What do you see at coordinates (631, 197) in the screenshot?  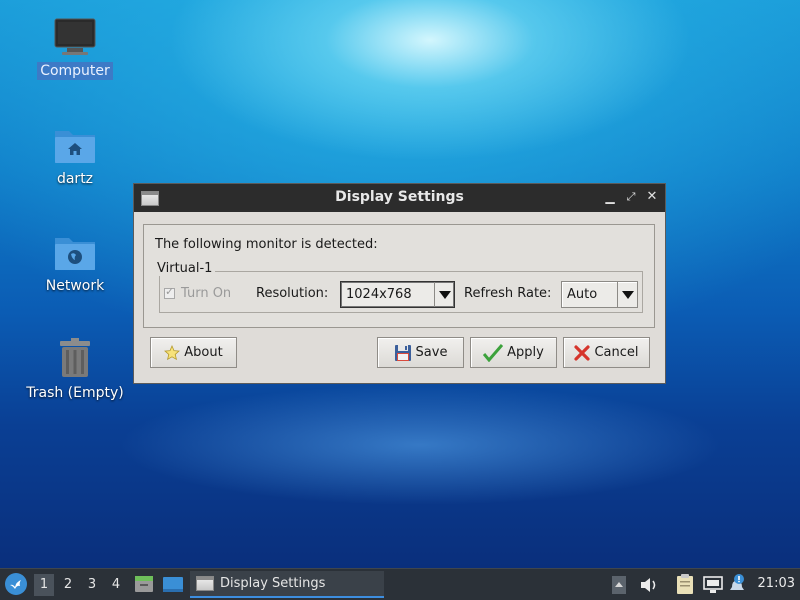 I see `maximize-icon: ⤢` at bounding box center [631, 197].